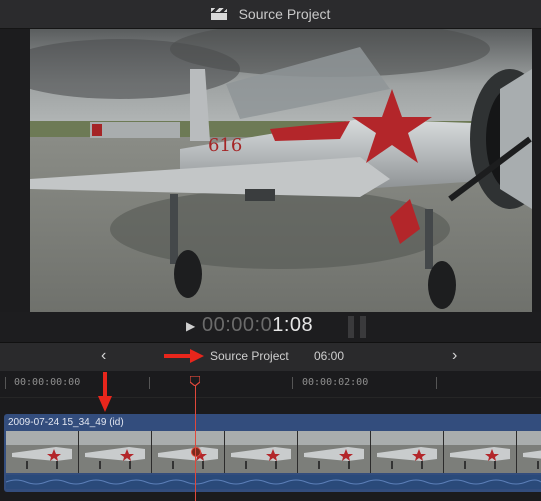 The image size is (541, 501). Describe the element at coordinates (196, 452) in the screenshot. I see `playhead-marker` at that location.